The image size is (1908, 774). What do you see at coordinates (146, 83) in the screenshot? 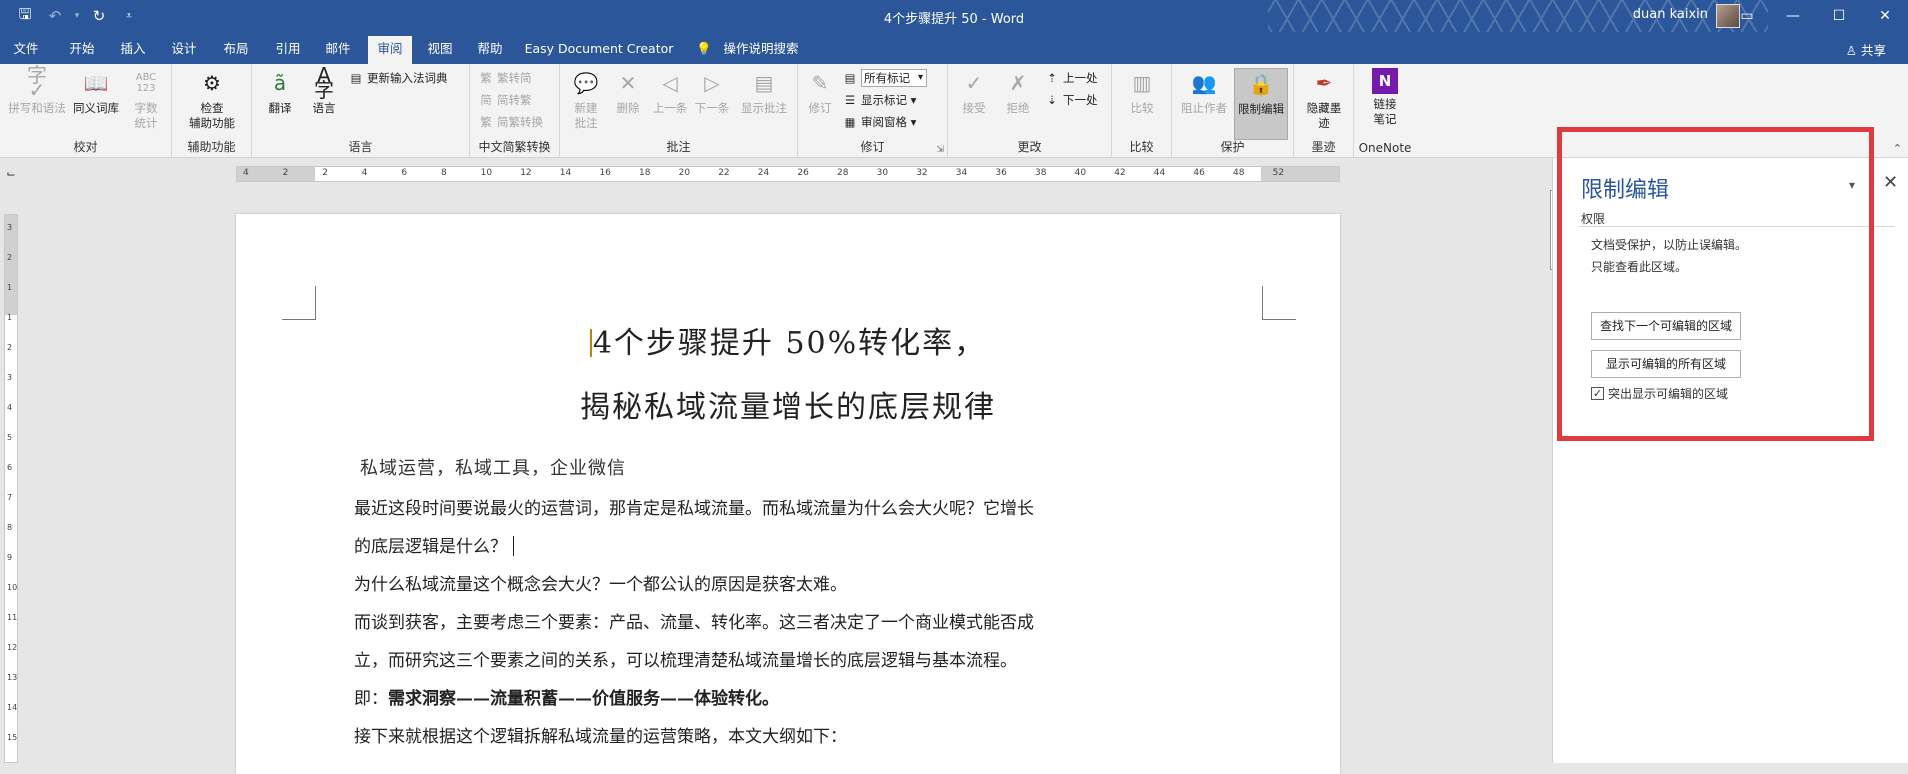
I see `word-count-icon: ABC 123` at bounding box center [146, 83].